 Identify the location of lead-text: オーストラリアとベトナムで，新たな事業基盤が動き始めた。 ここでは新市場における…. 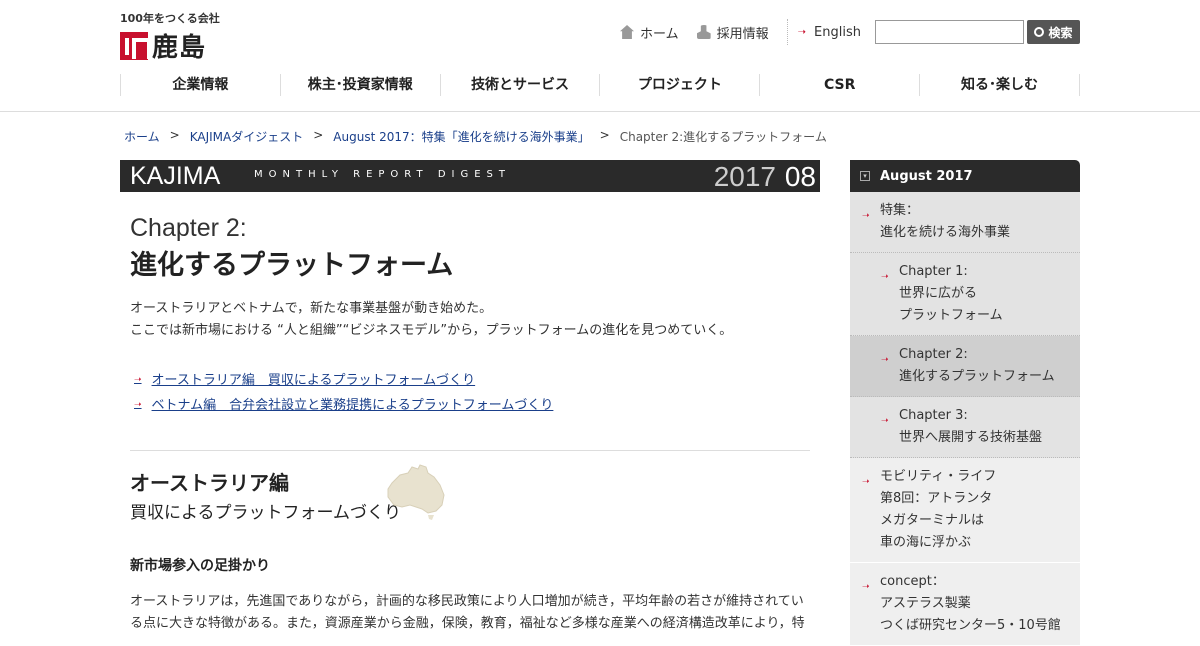
(470, 320).